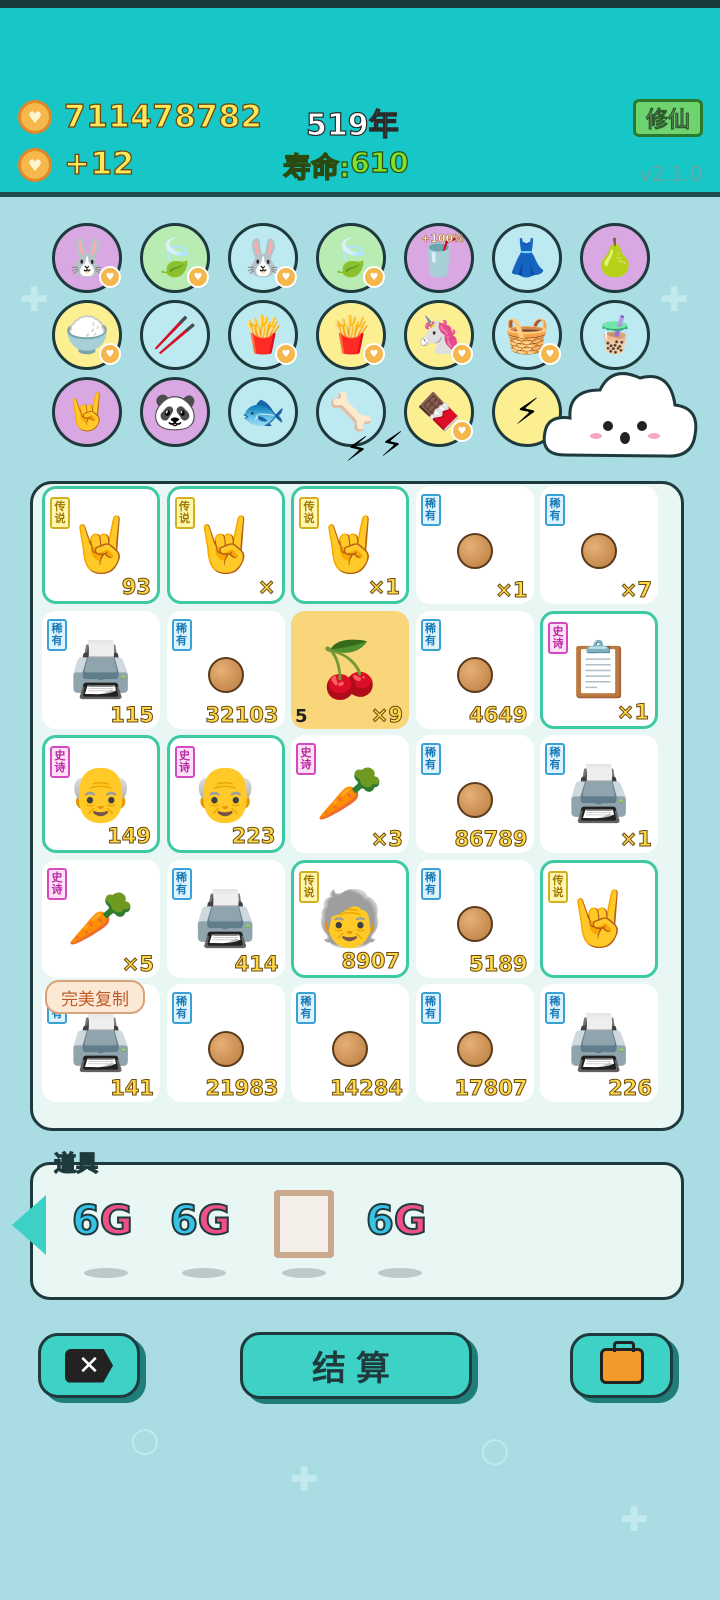 Image resolution: width=720 pixels, height=1600 pixels. I want to click on board-cell: 稀有 4649, so click(474, 669).